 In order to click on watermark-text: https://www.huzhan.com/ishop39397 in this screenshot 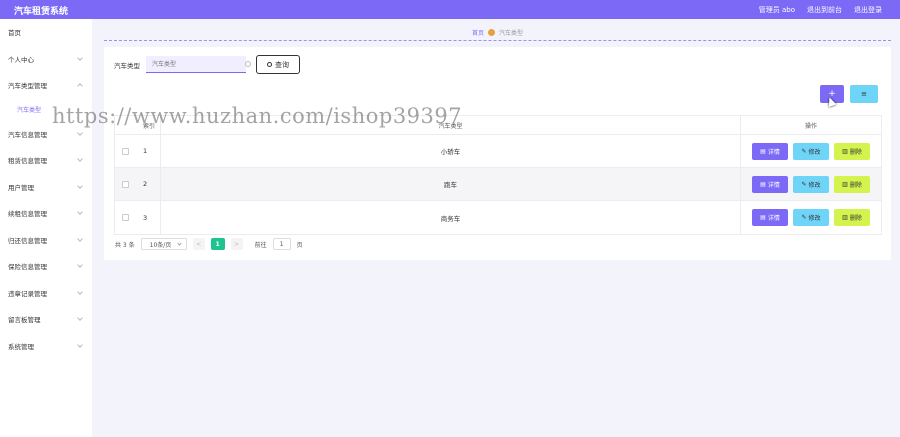, I will do `click(257, 116)`.